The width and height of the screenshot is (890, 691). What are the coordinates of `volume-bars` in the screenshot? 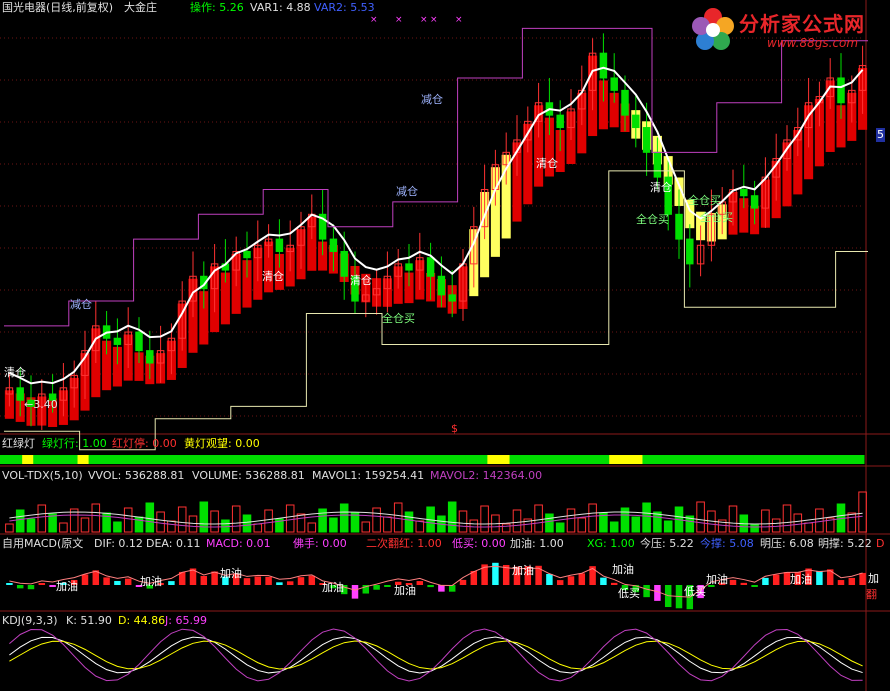 It's located at (436, 512).